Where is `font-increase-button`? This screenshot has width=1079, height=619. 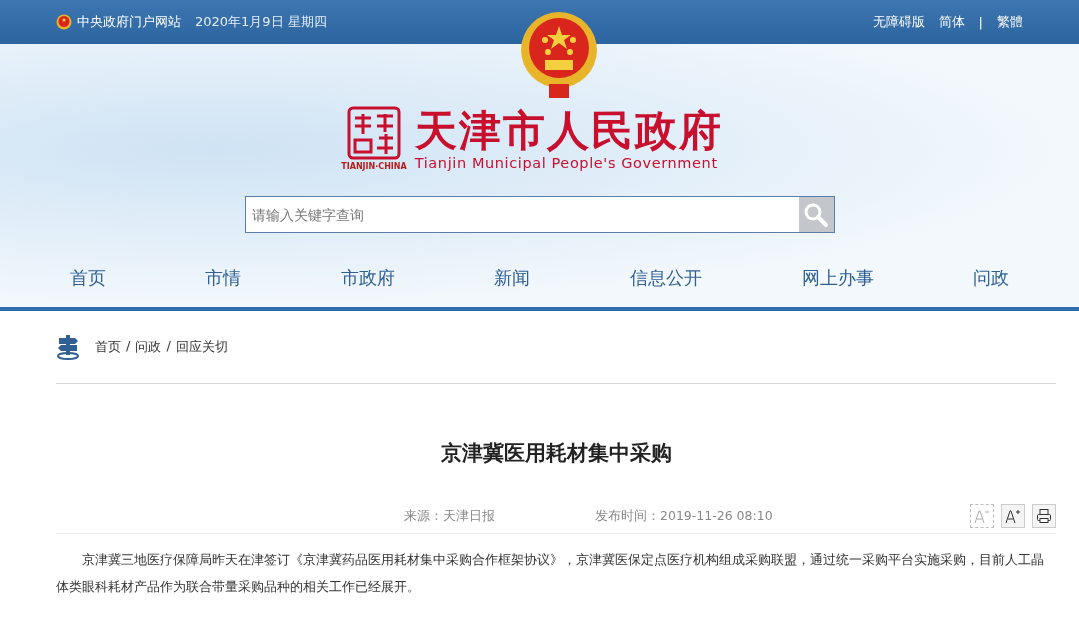 font-increase-button is located at coordinates (1013, 516).